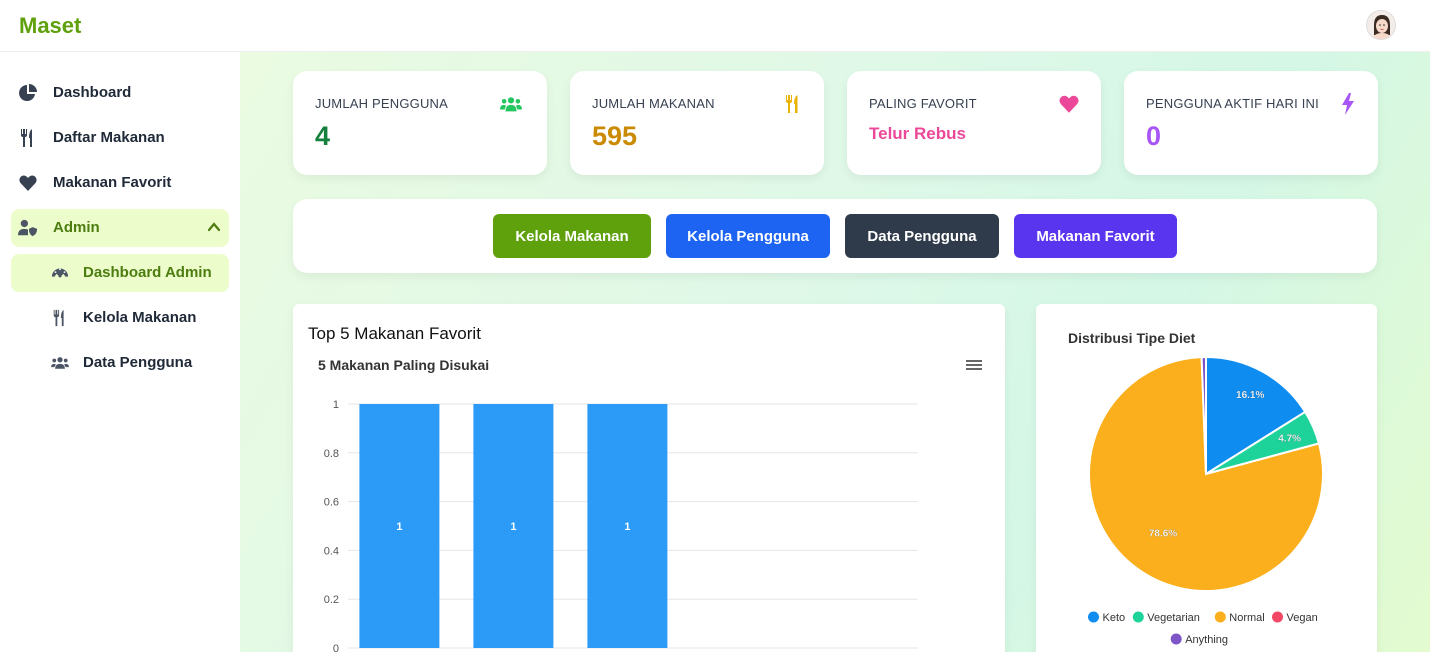 The width and height of the screenshot is (1430, 652). Describe the element at coordinates (1381, 25) in the screenshot. I see `user-avatar` at that location.